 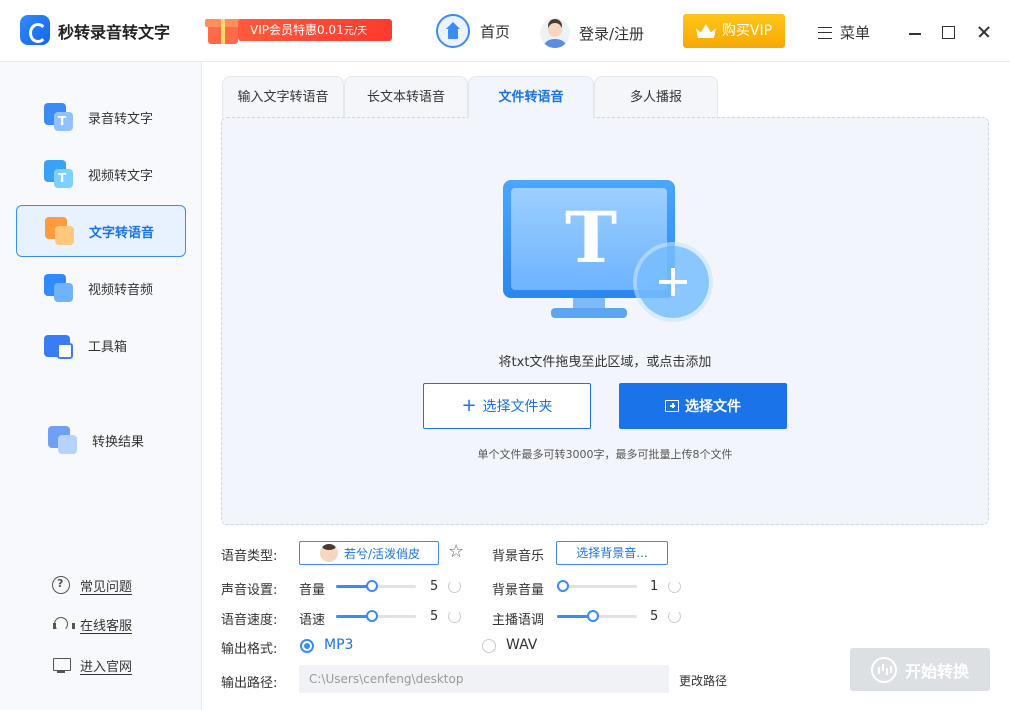 I want to click on app-title: 秒转录音转文字, so click(x=114, y=32).